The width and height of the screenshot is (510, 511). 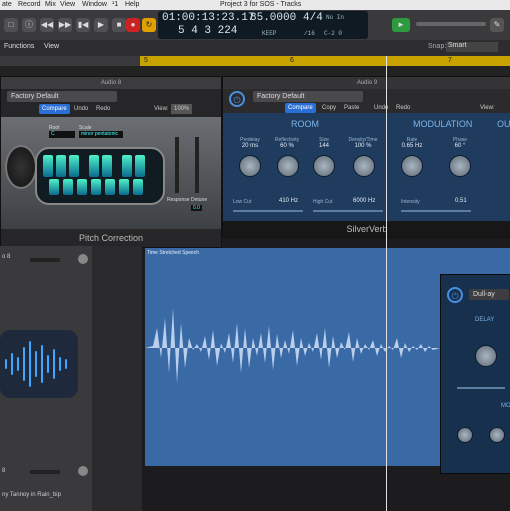 I want to click on menu-item-view: View, so click(x=67, y=5).